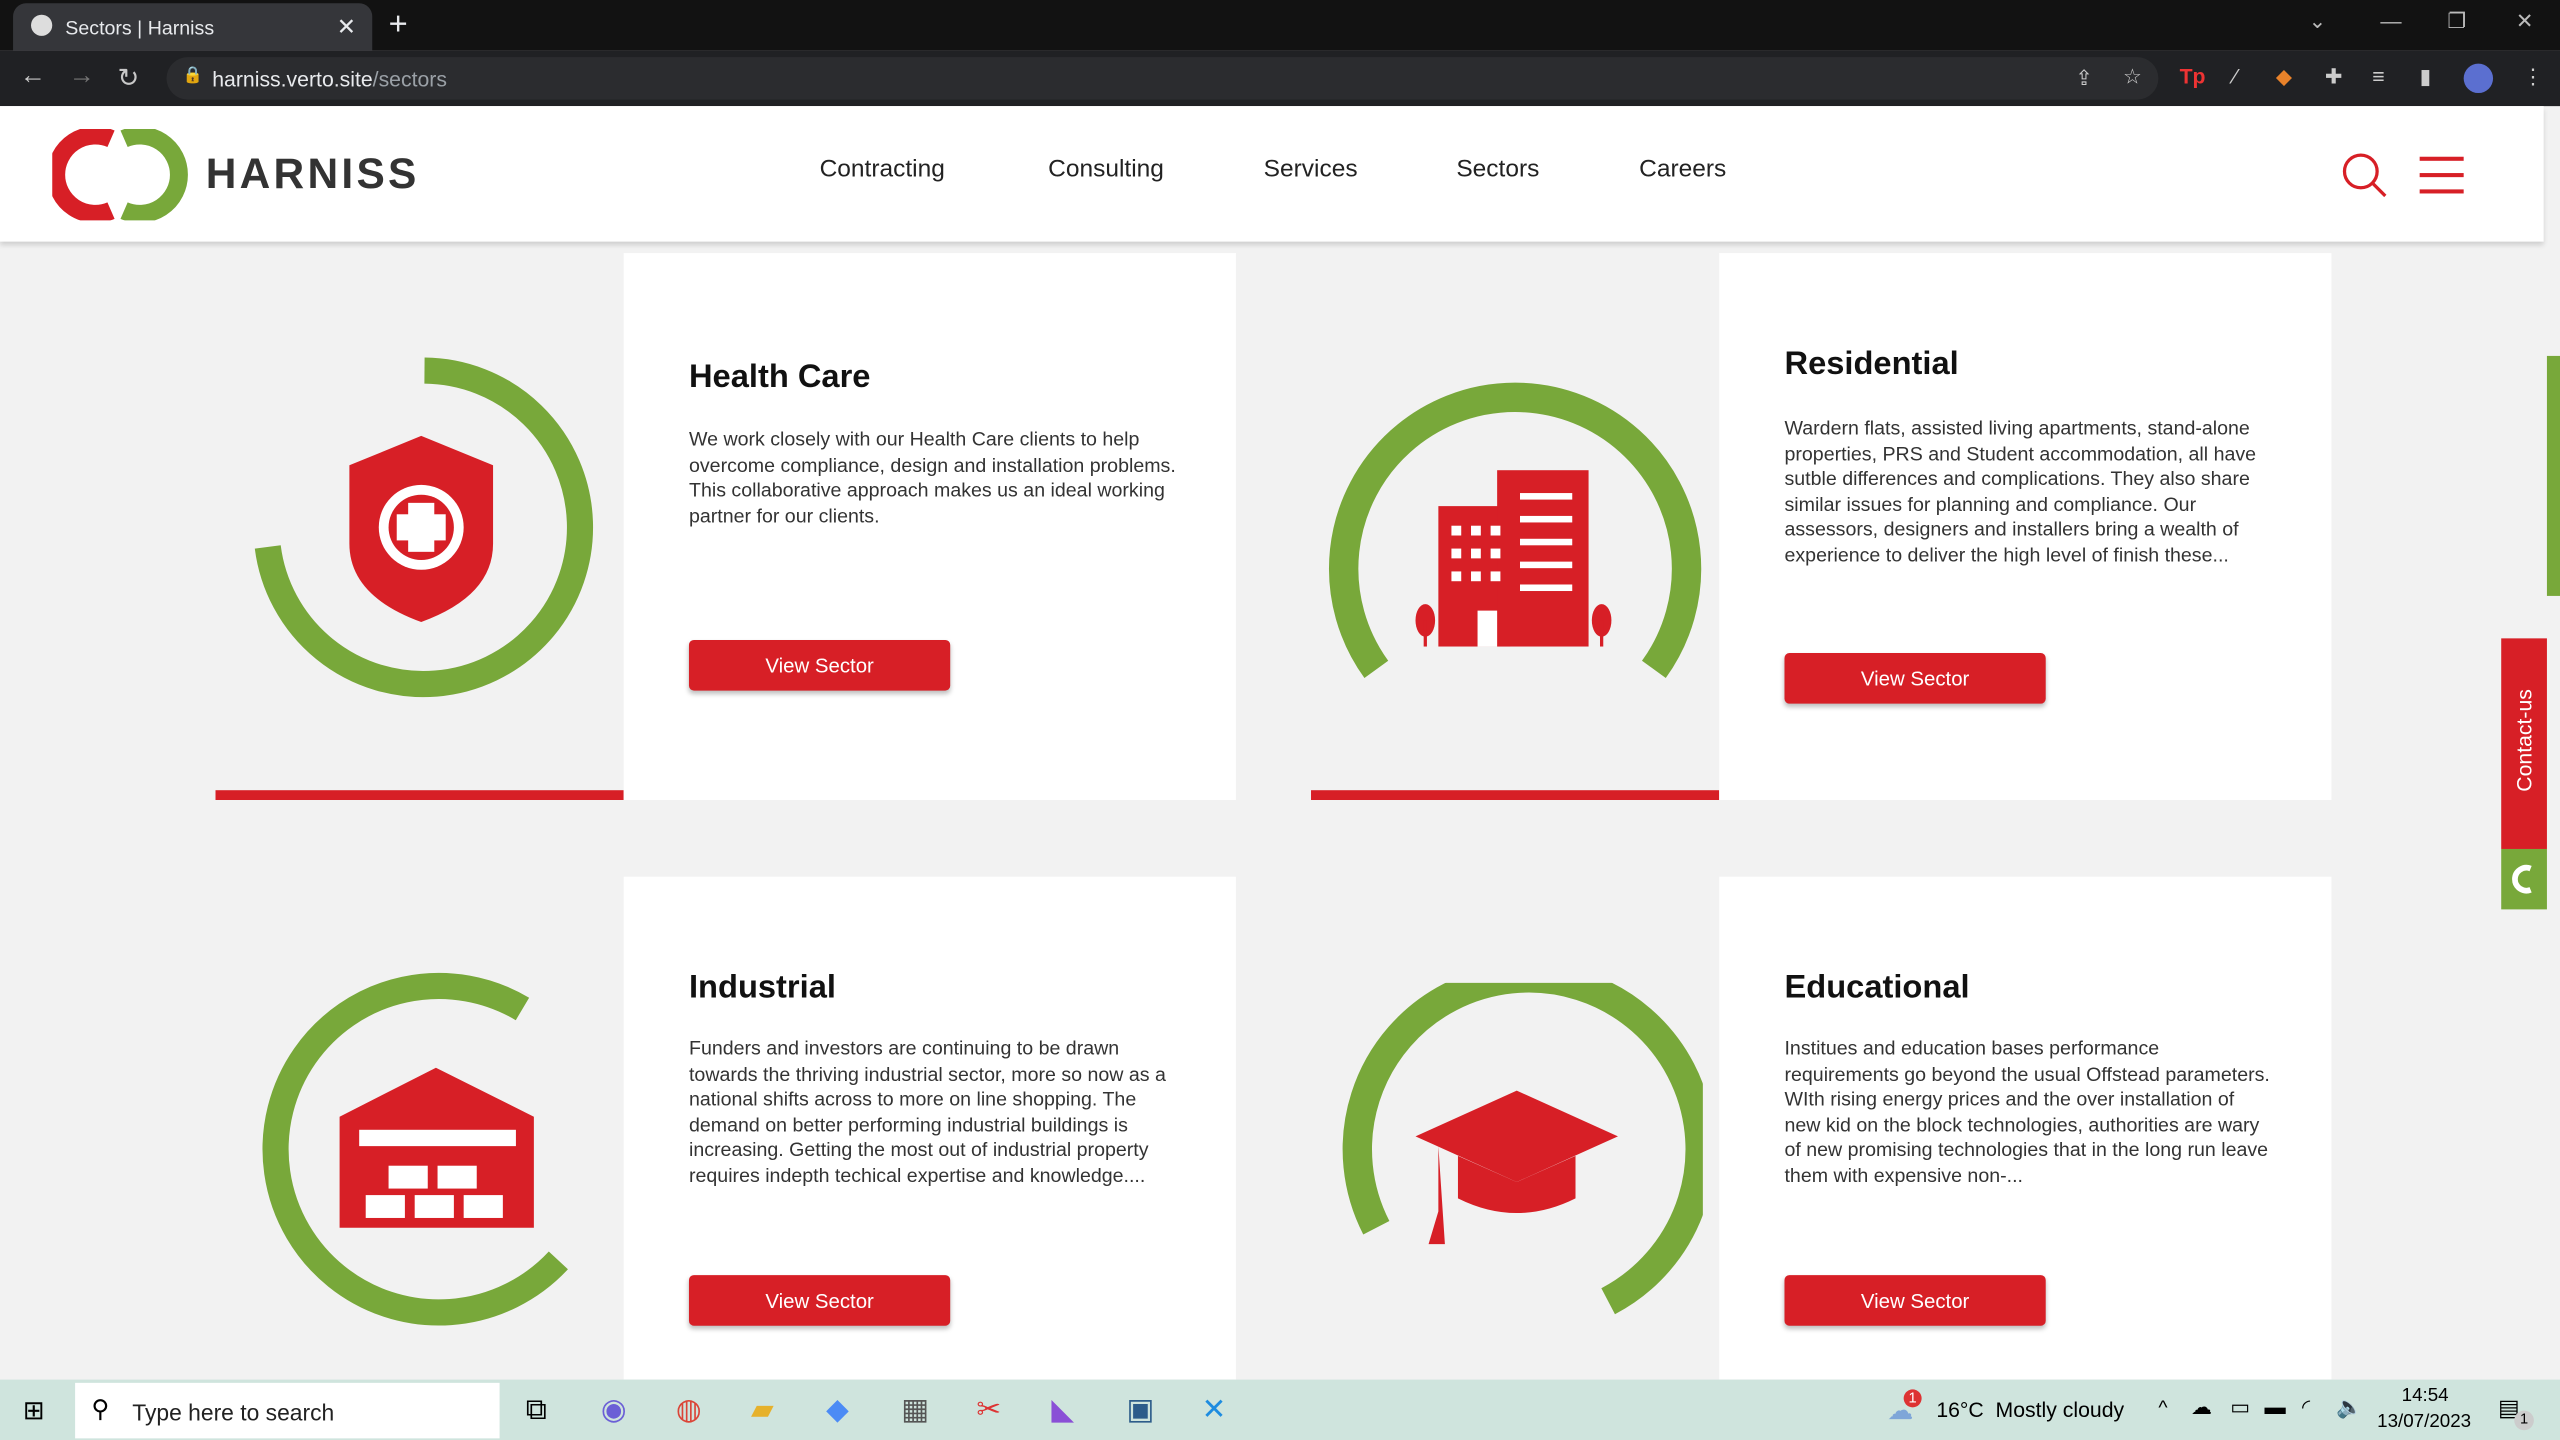 The width and height of the screenshot is (2560, 1440). Describe the element at coordinates (82, 76) in the screenshot. I see `forward-icon: →` at that location.